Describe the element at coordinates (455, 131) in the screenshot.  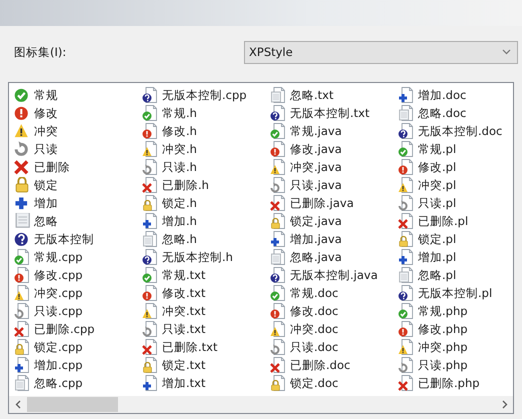
I see `list-item: 无版本控制.doc` at that location.